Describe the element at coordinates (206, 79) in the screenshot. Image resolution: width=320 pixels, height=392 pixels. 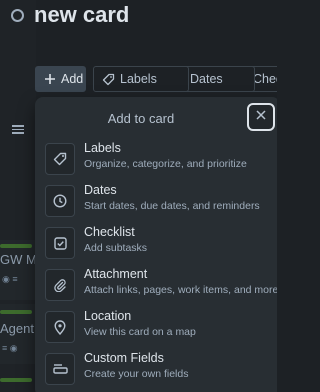
I see `dates-button-label: Dates` at that location.